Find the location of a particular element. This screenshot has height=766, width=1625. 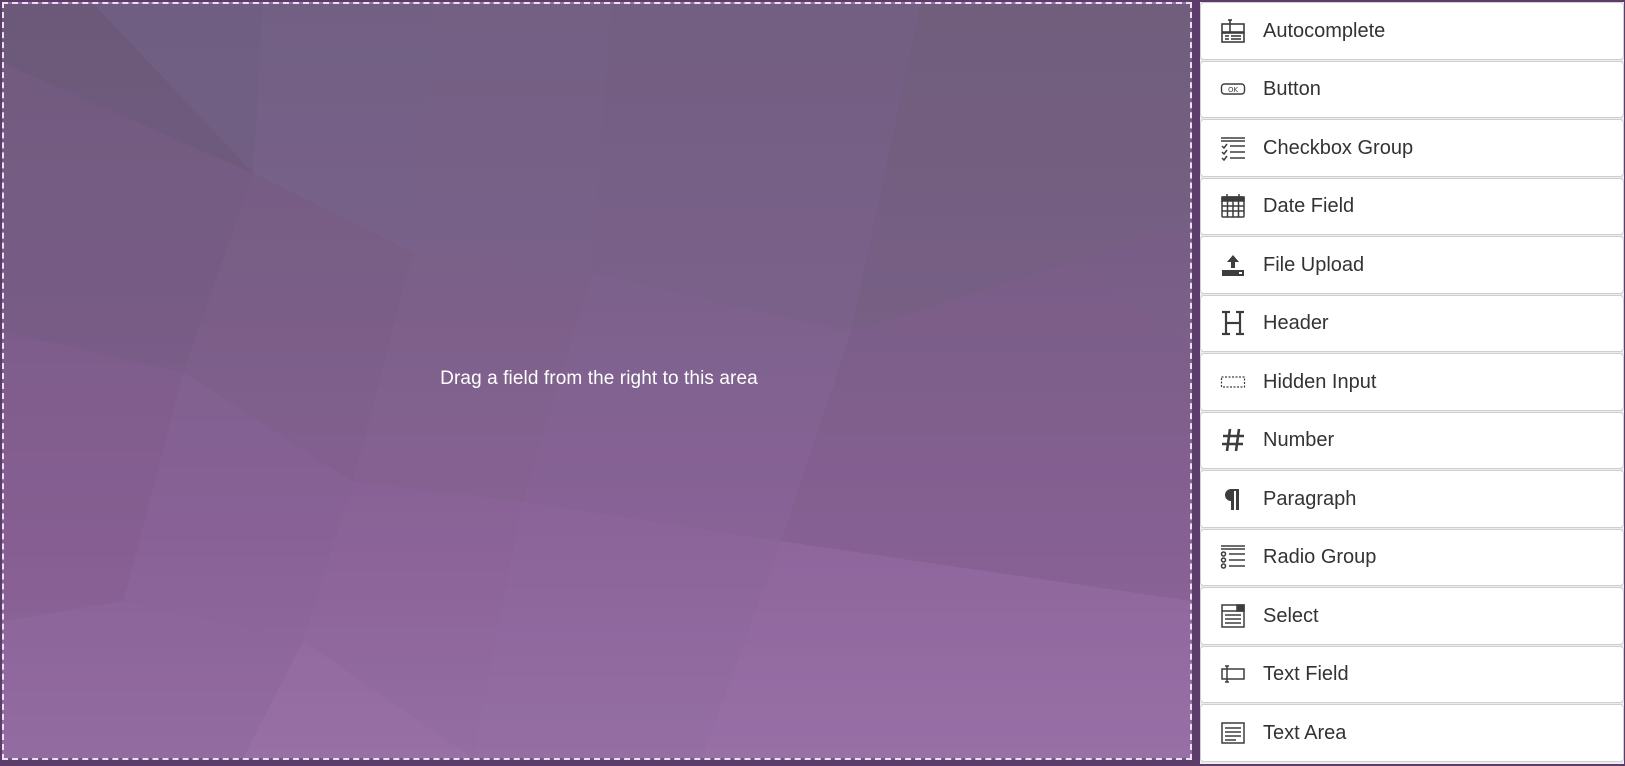

field-hidden-input: Hidden Input is located at coordinates (1412, 382).